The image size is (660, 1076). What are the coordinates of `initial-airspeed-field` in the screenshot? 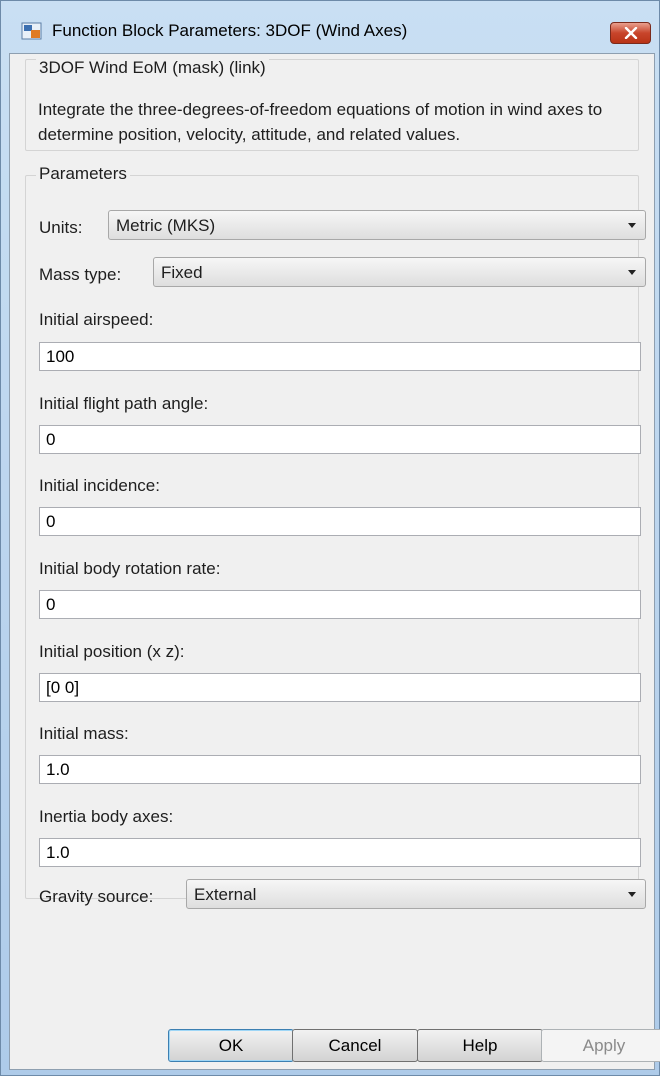 It's located at (340, 356).